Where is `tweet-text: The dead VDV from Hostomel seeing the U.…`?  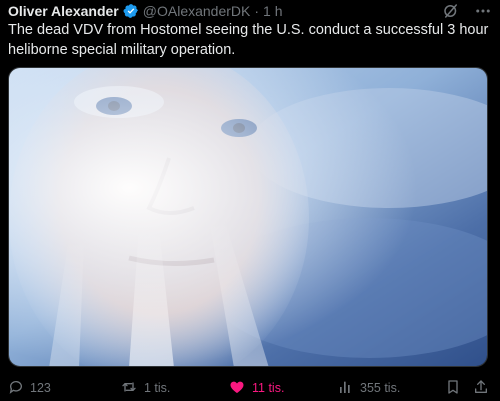
tweet-text: The dead VDV from Hostomel seeing the U.… is located at coordinates (248, 40).